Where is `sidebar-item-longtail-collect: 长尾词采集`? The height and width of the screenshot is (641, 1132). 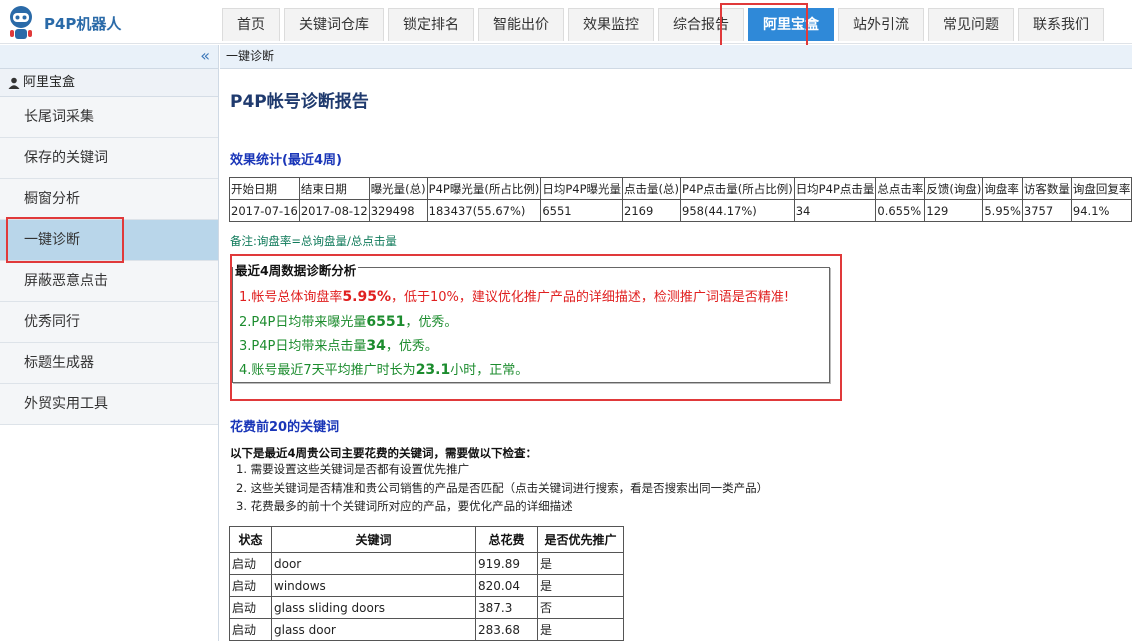 sidebar-item-longtail-collect: 长尾词采集 is located at coordinates (109, 117).